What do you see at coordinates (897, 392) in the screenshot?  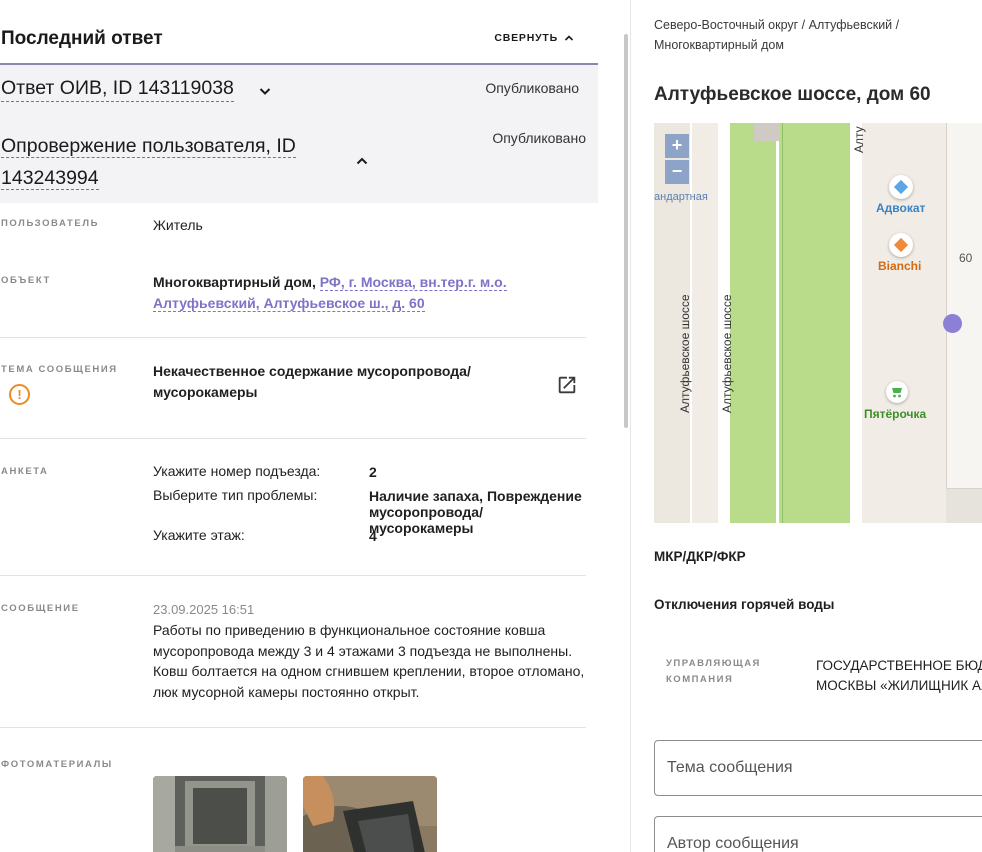 I see `grocery-cart-icon` at bounding box center [897, 392].